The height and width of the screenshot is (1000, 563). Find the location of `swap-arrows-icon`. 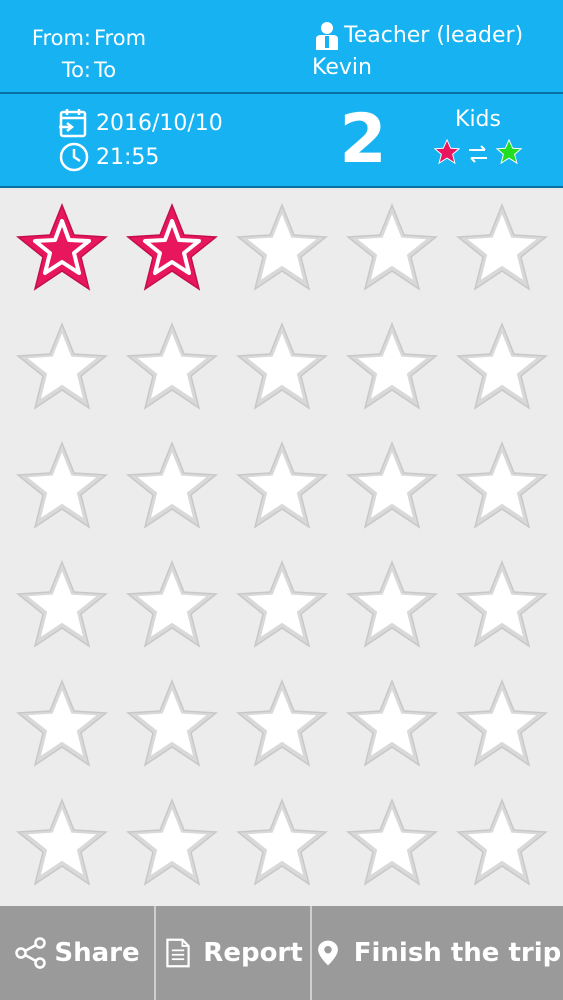

swap-arrows-icon is located at coordinates (478, 154).